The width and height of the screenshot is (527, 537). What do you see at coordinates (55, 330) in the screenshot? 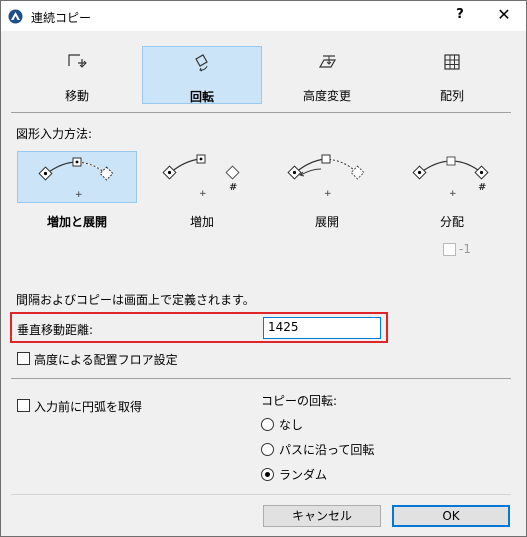
I see `vertical-distance-label: 垂直移動距離:` at bounding box center [55, 330].